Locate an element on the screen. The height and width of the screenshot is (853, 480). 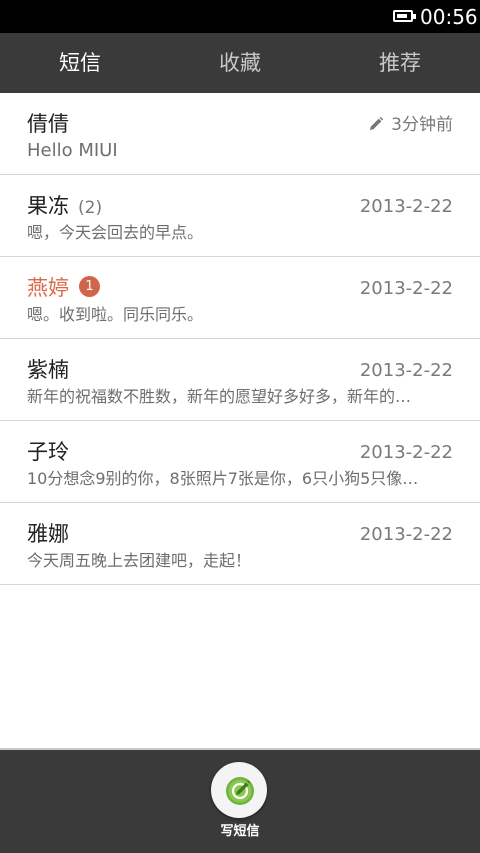
contact-name: 紫楠 is located at coordinates (48, 370).